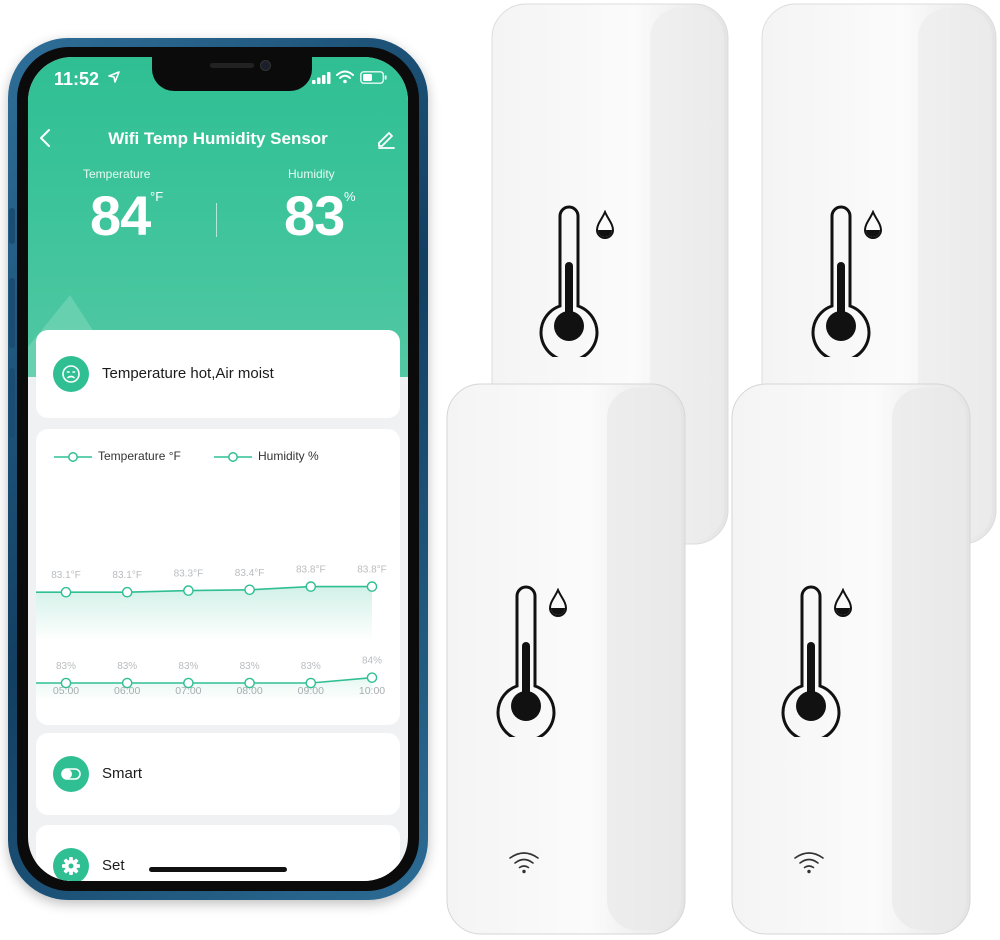 This screenshot has width=1000, height=940. What do you see at coordinates (71, 774) in the screenshot?
I see `toggle-icon` at bounding box center [71, 774].